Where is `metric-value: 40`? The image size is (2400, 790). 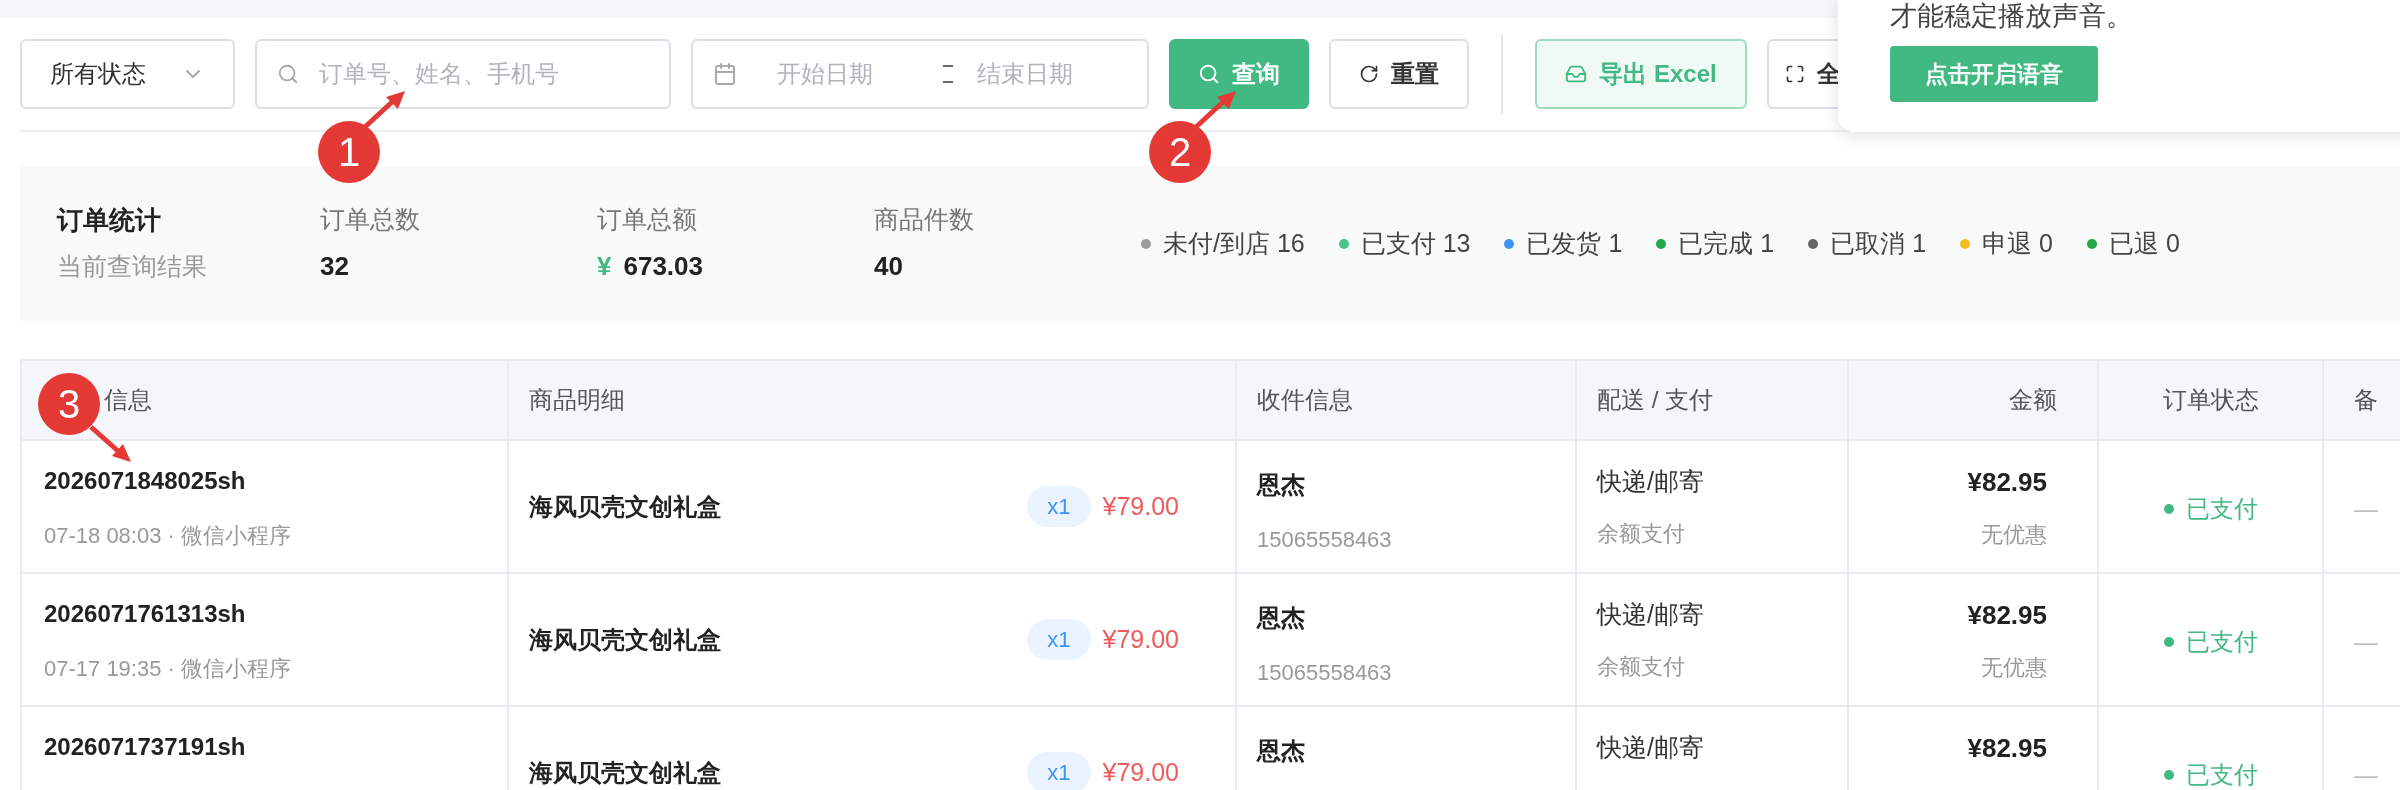 metric-value: 40 is located at coordinates (888, 266).